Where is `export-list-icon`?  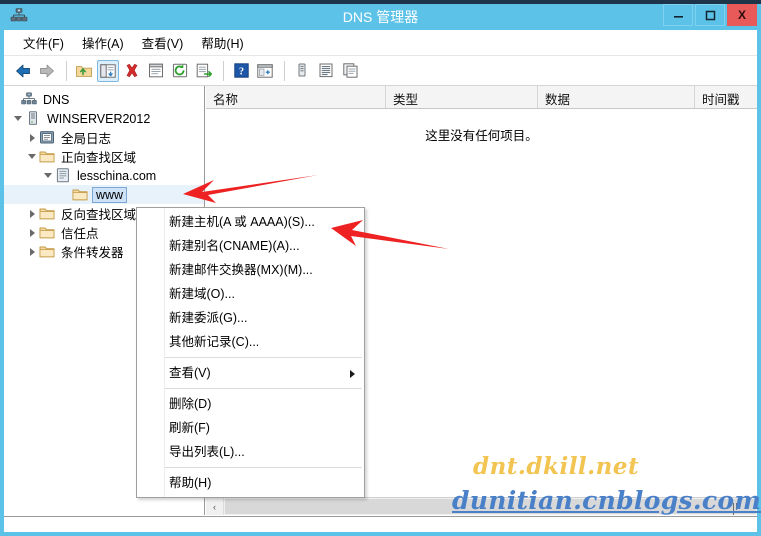
export-list-icon is located at coordinates (204, 71).